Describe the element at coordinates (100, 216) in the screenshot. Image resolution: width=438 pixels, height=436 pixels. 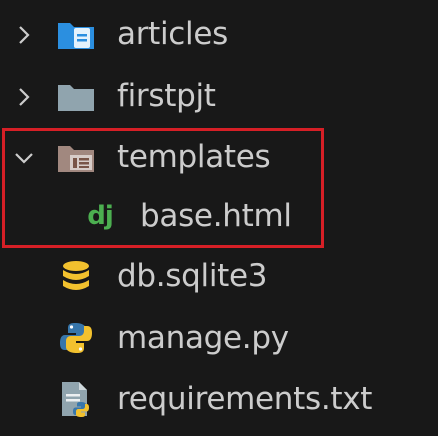
I see `django-icon: dj` at that location.